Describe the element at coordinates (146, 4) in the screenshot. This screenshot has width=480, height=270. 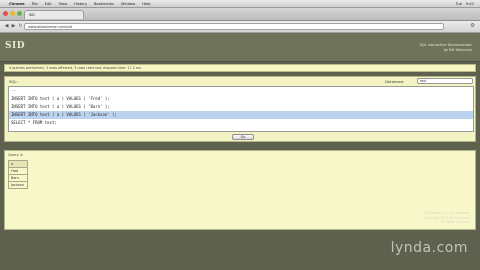
I see `menu-help: Help` at that location.